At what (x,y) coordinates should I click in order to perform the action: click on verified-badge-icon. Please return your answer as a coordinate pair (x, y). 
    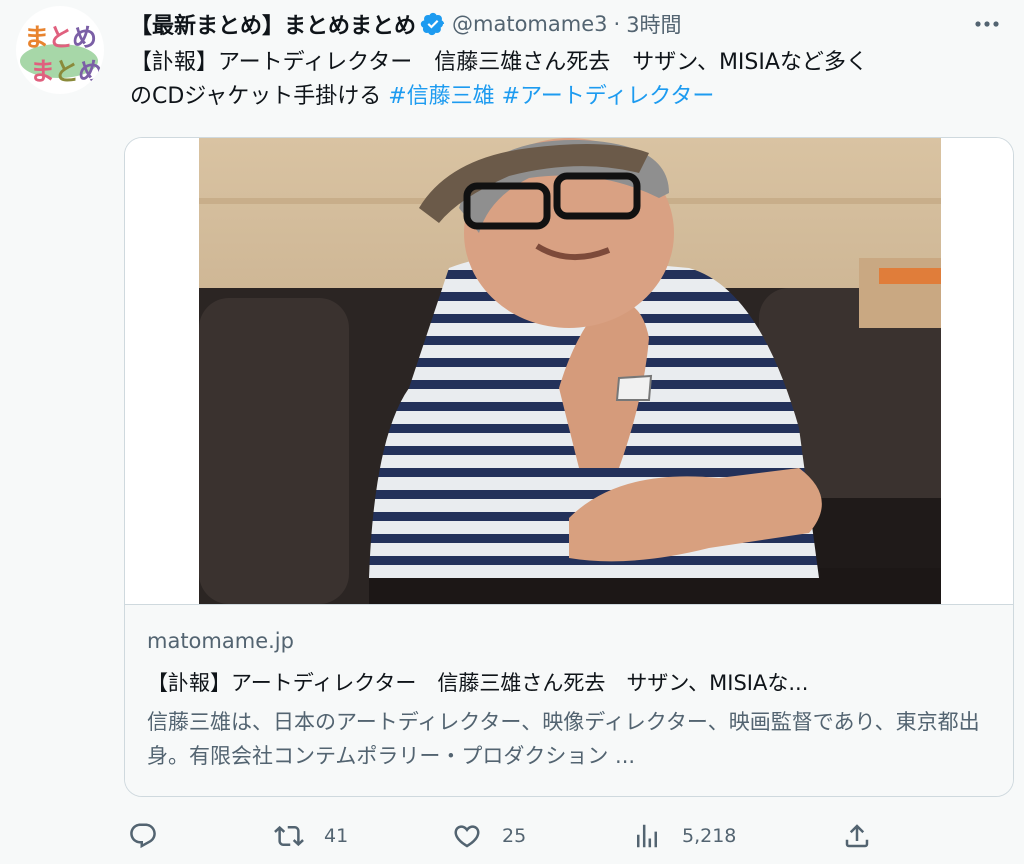
    Looking at the image, I should click on (432, 24).